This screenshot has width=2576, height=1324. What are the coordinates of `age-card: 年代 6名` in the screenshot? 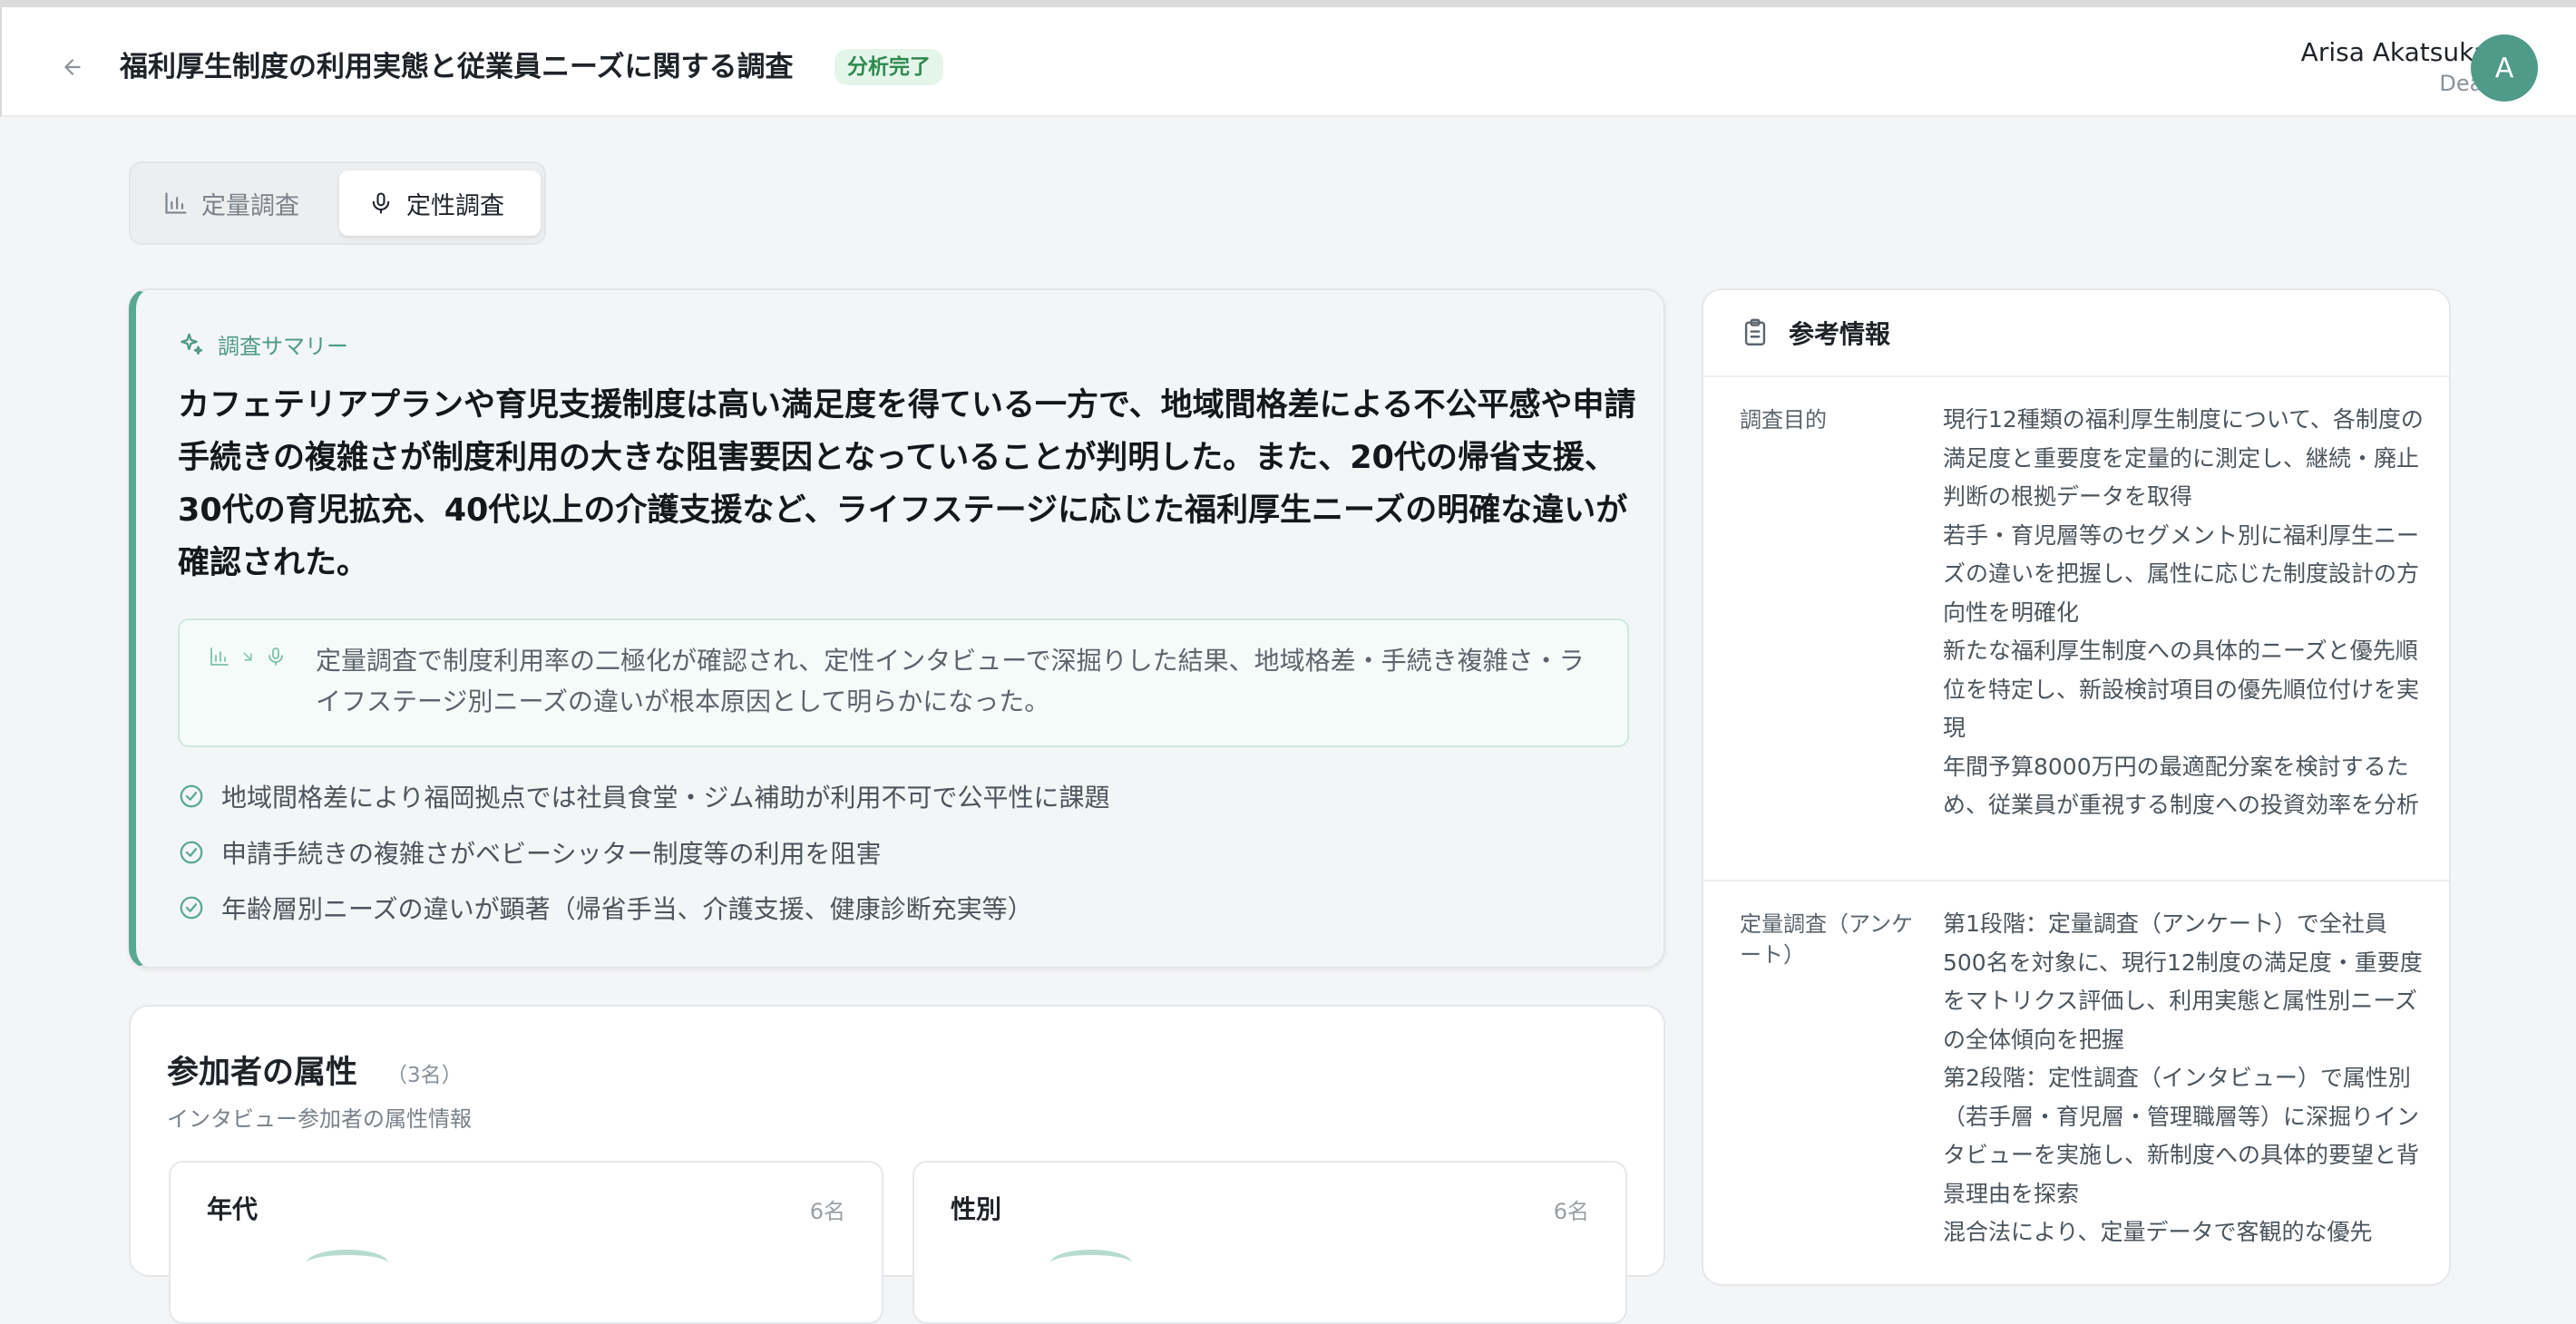 It's located at (526, 1242).